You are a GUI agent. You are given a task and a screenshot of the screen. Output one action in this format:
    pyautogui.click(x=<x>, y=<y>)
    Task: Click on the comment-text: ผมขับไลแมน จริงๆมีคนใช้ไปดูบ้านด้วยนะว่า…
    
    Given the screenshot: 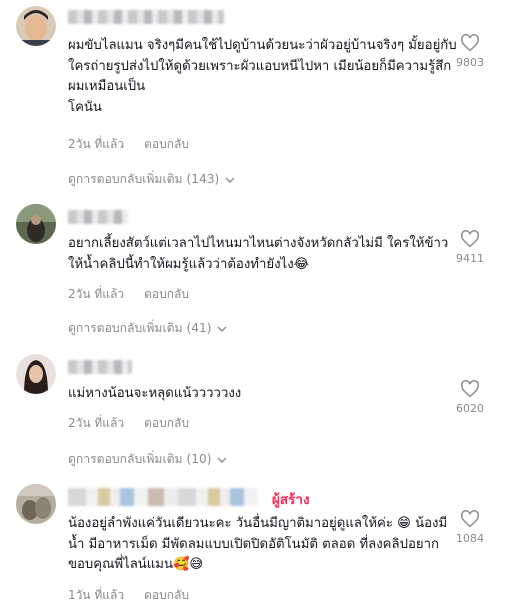 What is the action you would take?
    pyautogui.click(x=262, y=76)
    